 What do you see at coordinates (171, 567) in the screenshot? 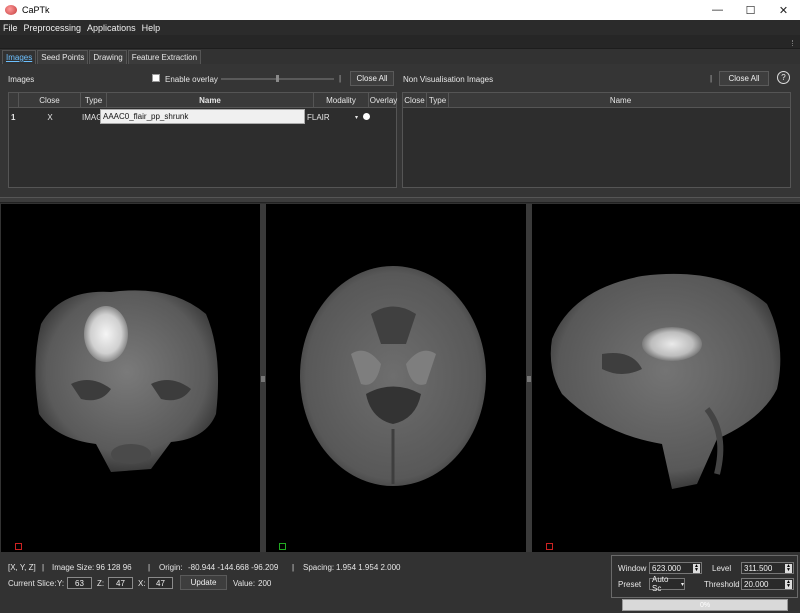
I see `origin-label: Origin:` at bounding box center [171, 567].